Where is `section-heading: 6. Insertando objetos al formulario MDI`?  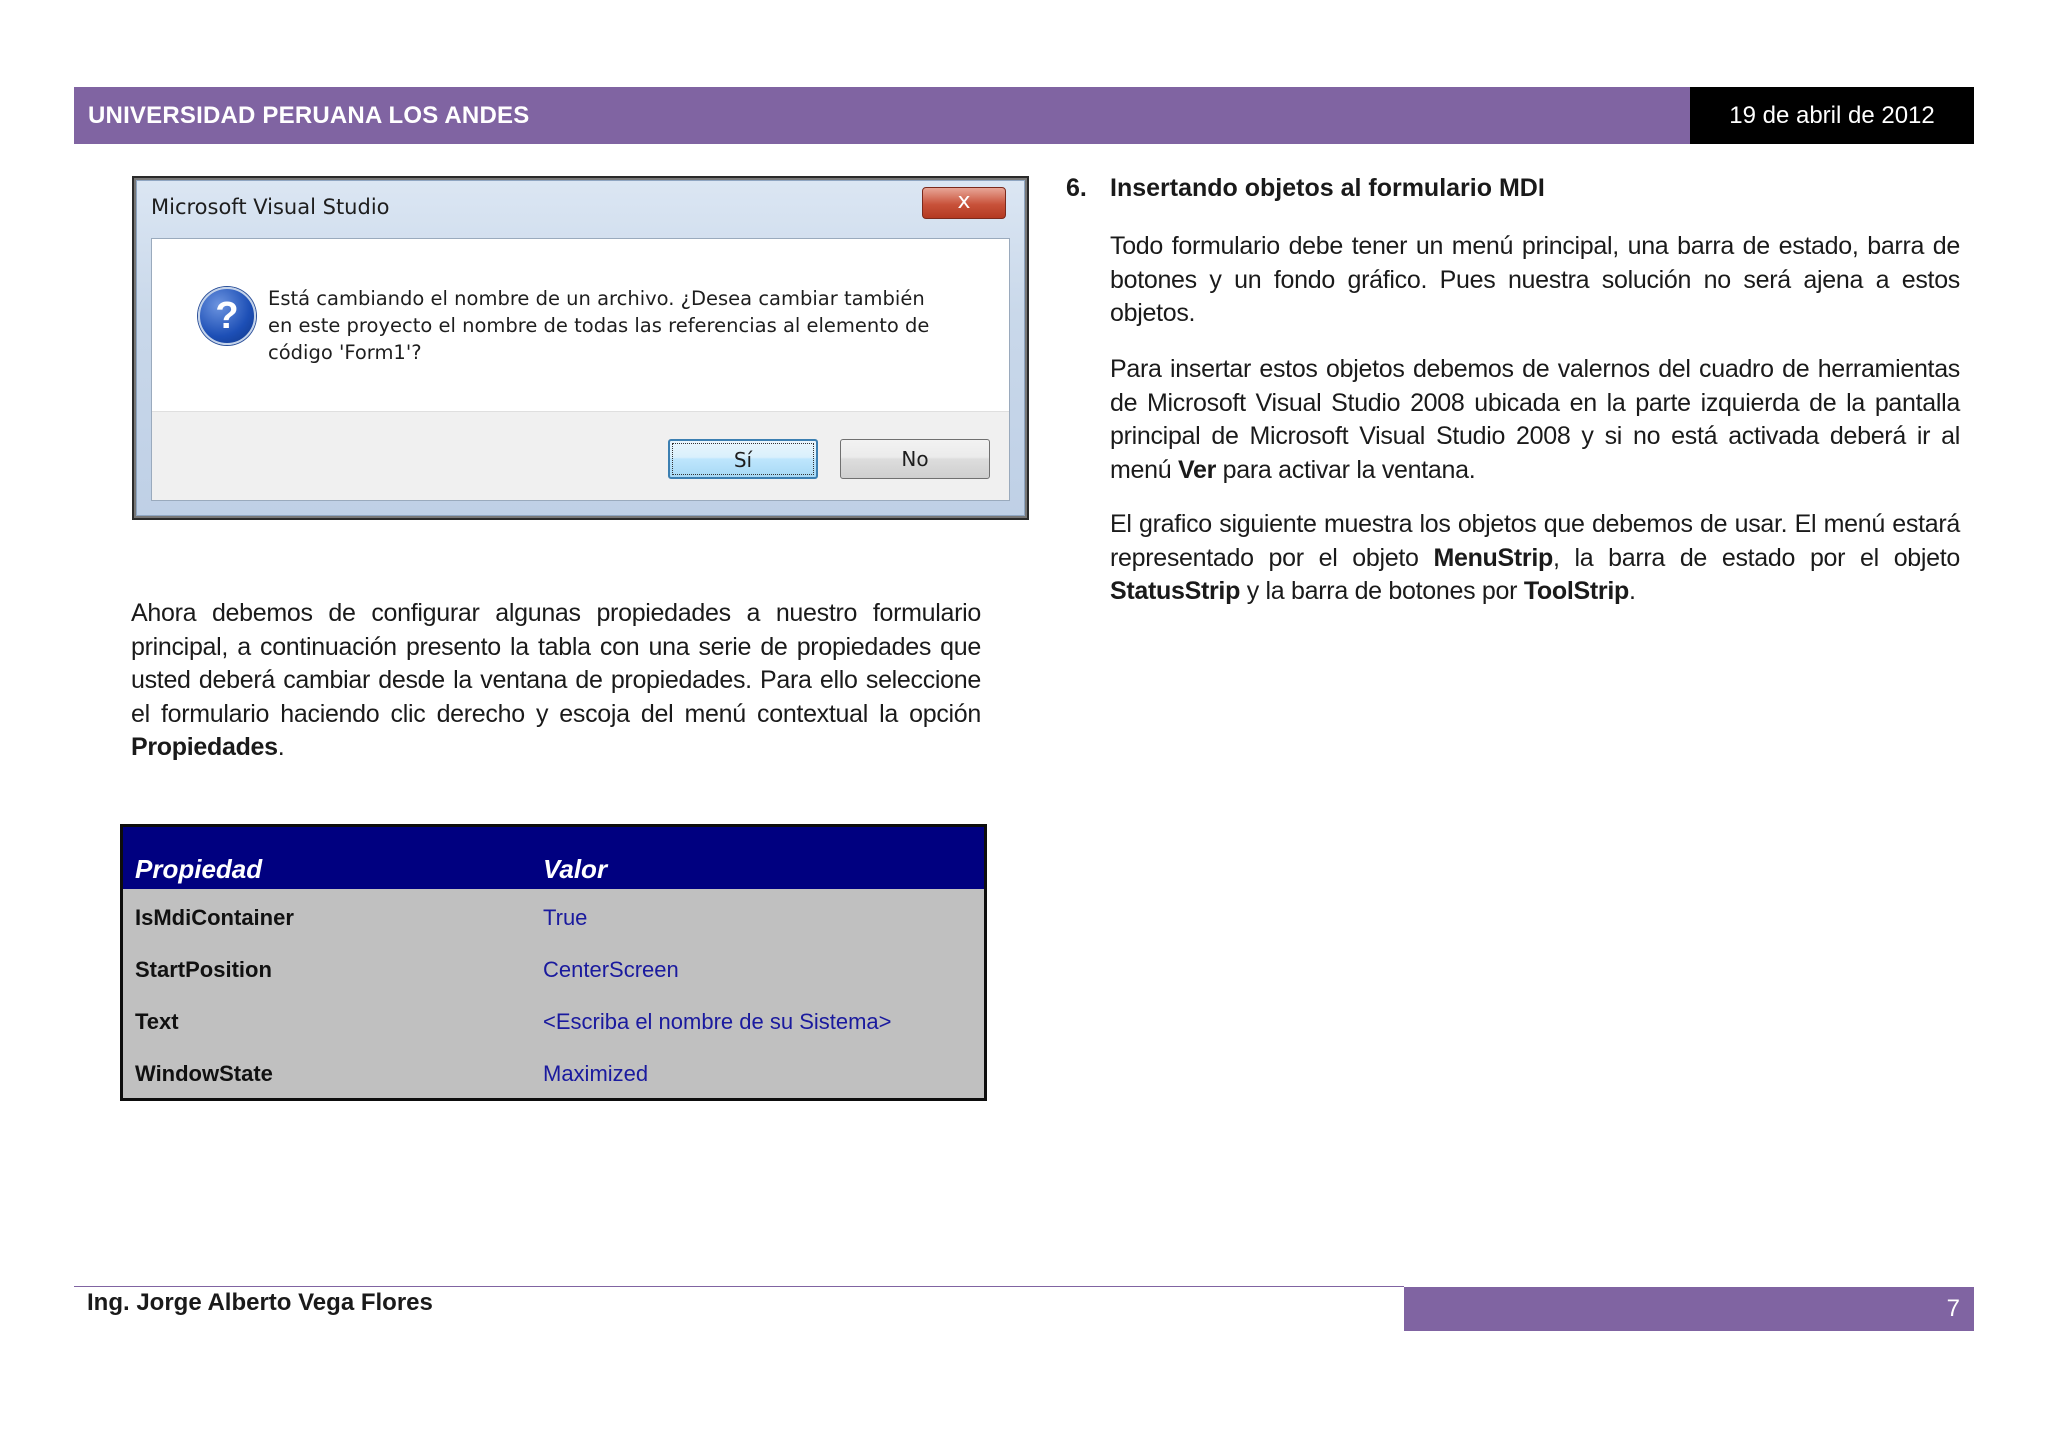 section-heading: 6. Insertando objetos al formulario MDI is located at coordinates (1305, 188).